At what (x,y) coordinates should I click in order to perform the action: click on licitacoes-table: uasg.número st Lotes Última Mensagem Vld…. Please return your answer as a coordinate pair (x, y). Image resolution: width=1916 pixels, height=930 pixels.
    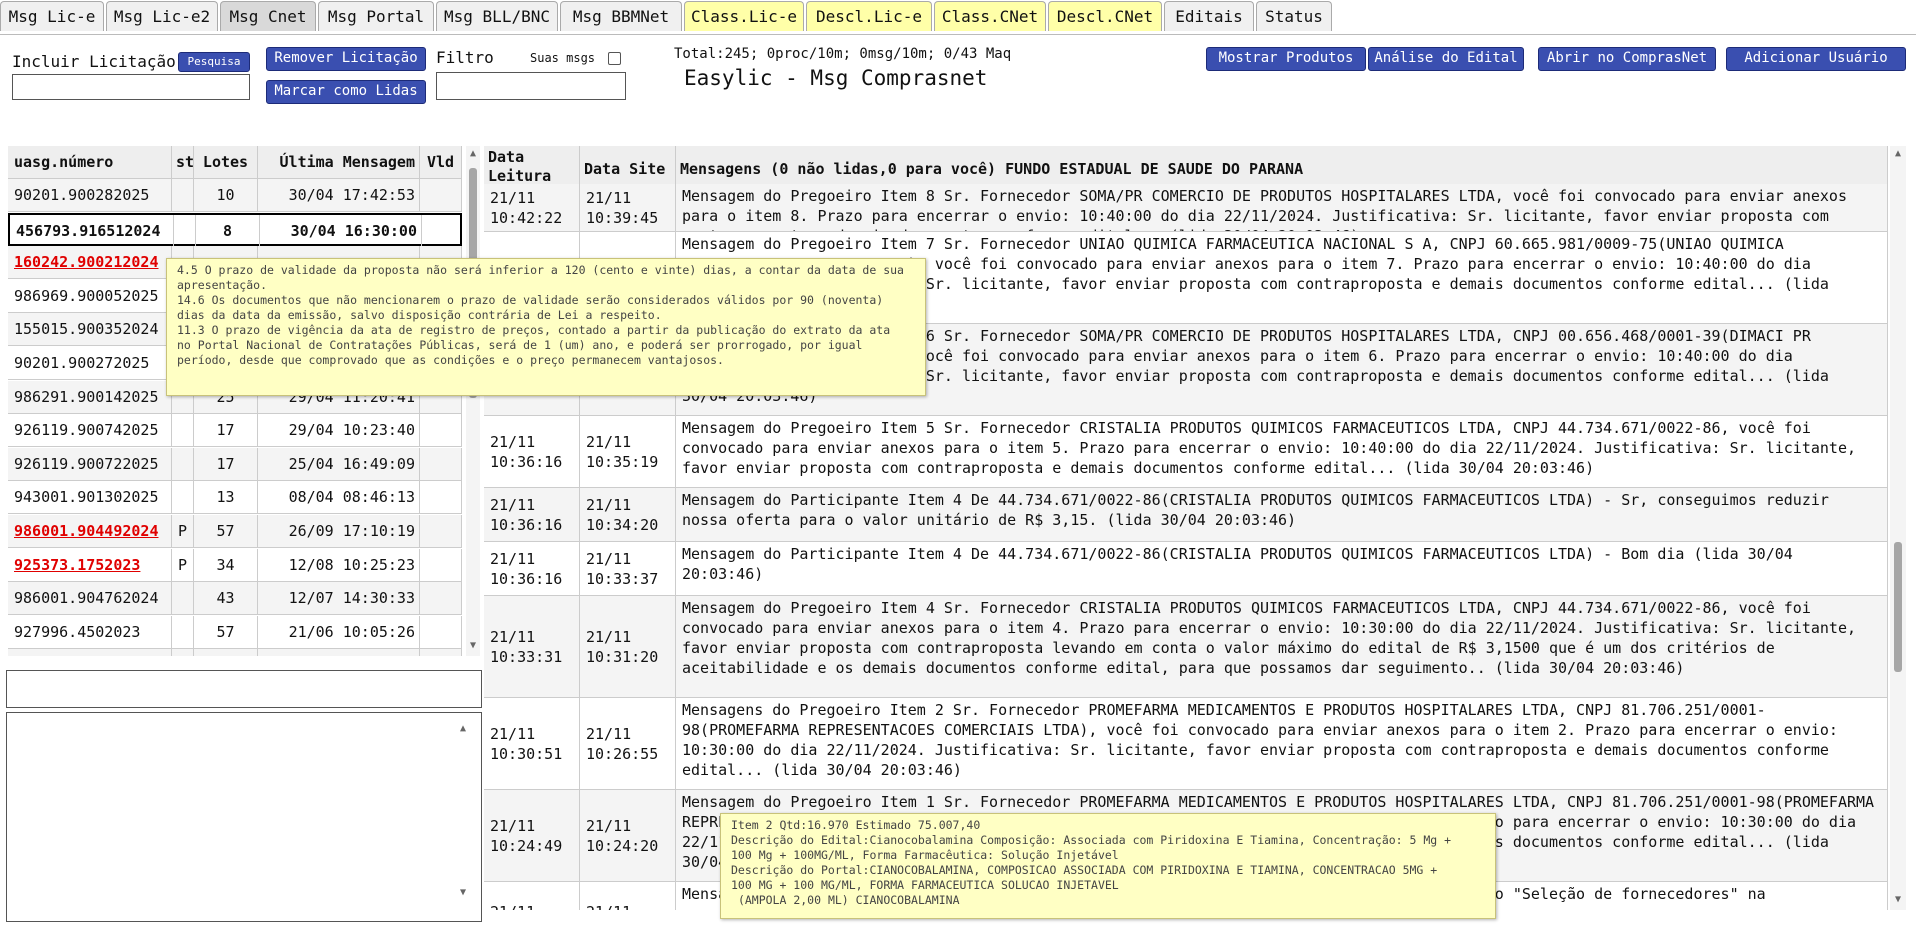
    Looking at the image, I should click on (235, 401).